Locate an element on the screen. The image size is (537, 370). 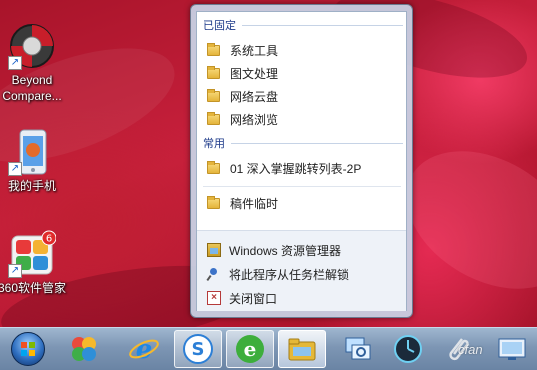
jump-item-label: 稿件临时 is located at coordinates (254, 203).